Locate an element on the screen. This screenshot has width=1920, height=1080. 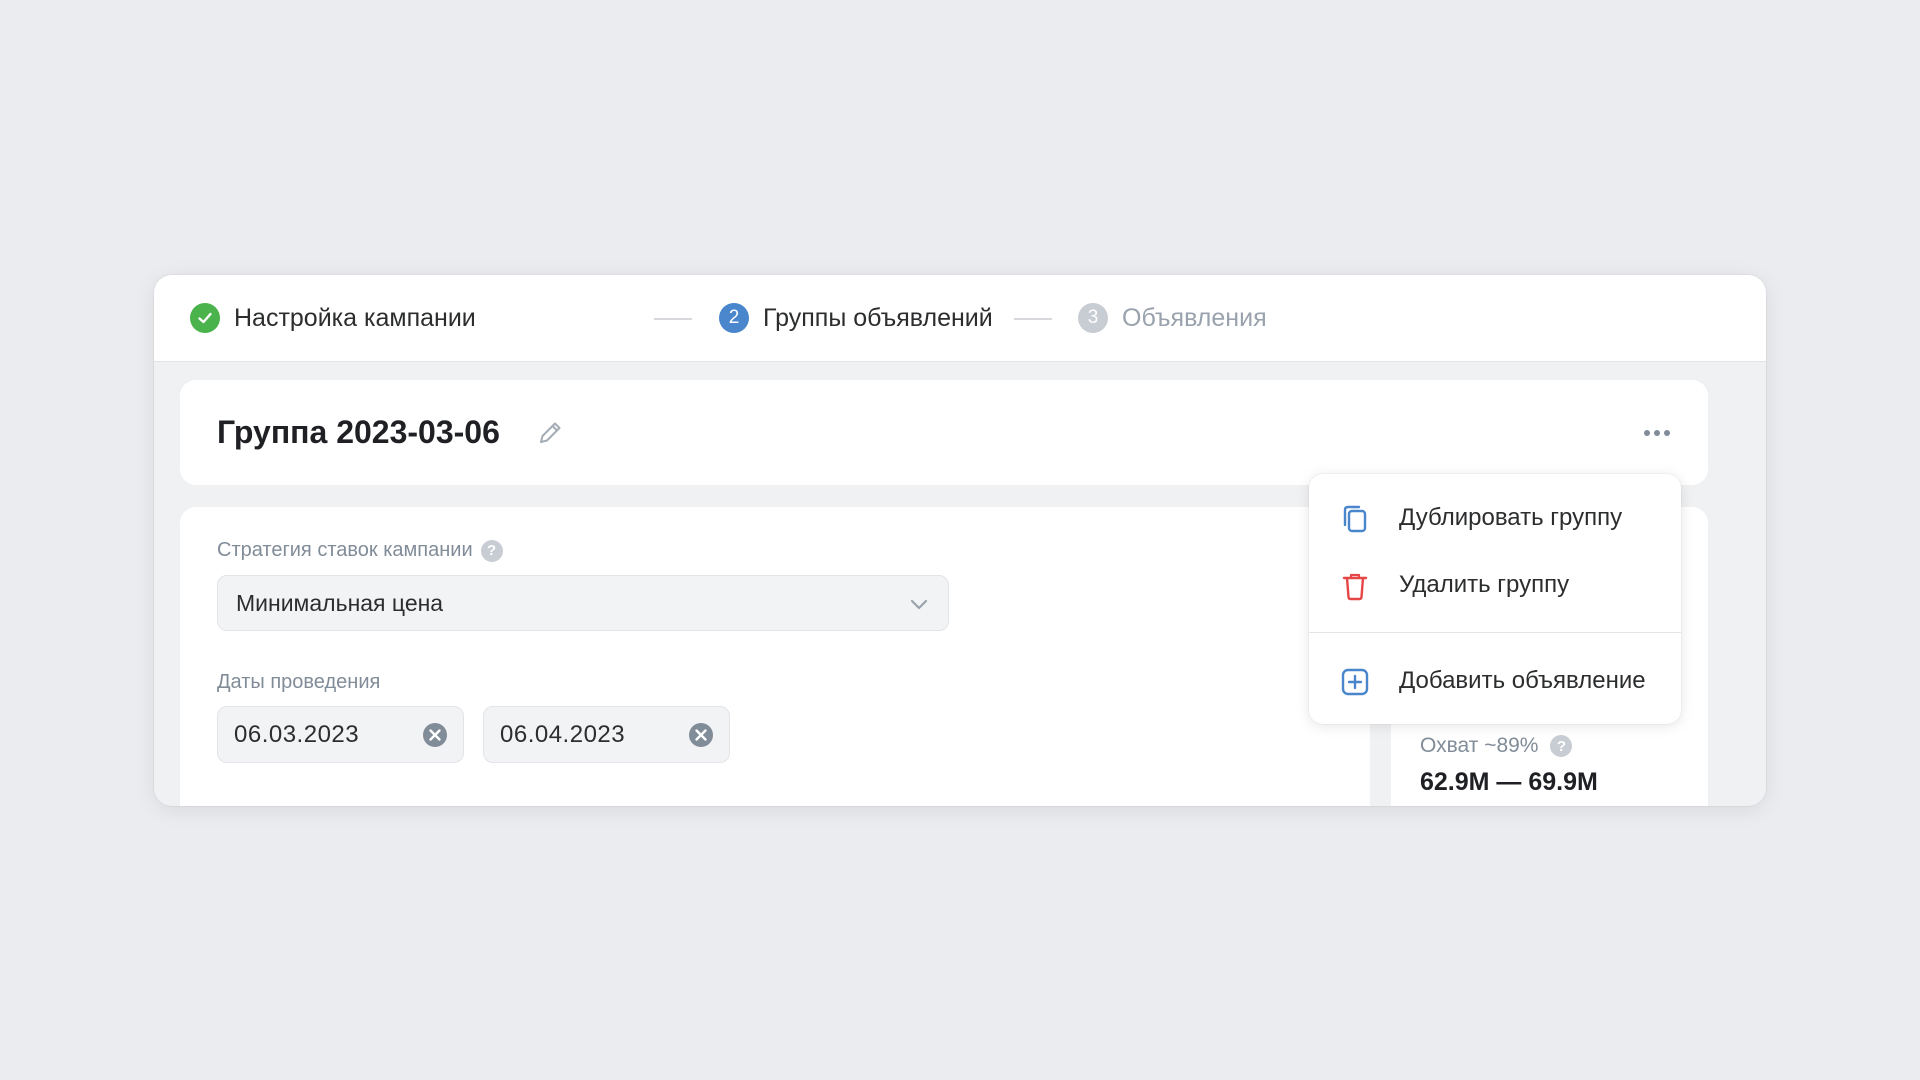
reach-value: 62.9M — 69.9M is located at coordinates (1509, 782).